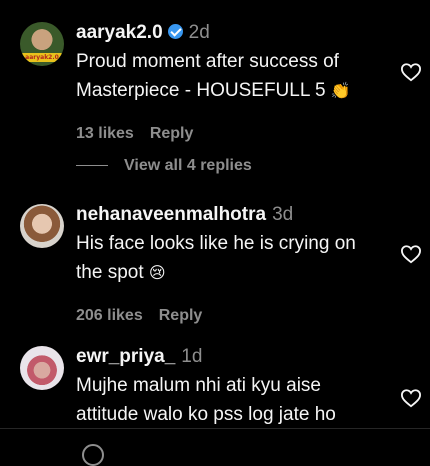 The height and width of the screenshot is (466, 430). What do you see at coordinates (93, 455) in the screenshot?
I see `next-avatar-peek` at bounding box center [93, 455].